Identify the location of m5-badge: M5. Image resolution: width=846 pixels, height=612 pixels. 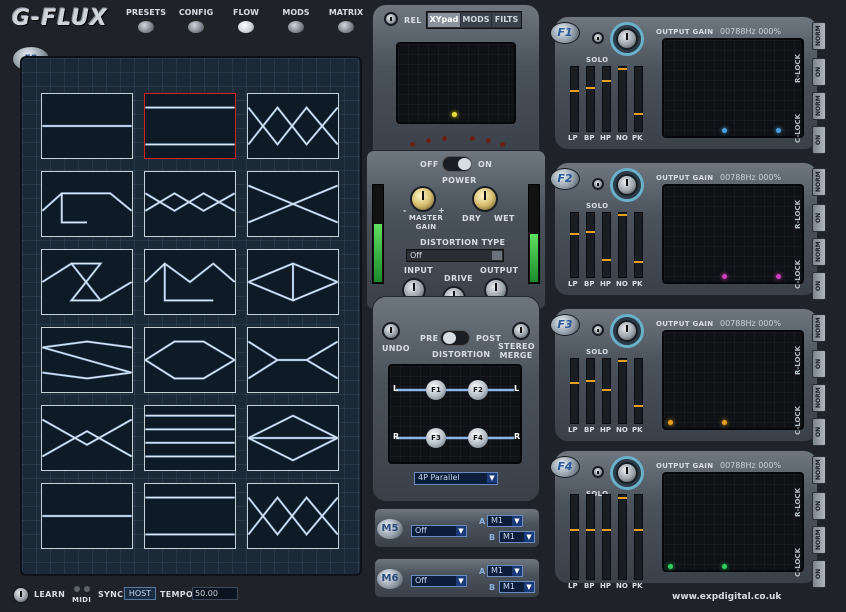
(390, 529).